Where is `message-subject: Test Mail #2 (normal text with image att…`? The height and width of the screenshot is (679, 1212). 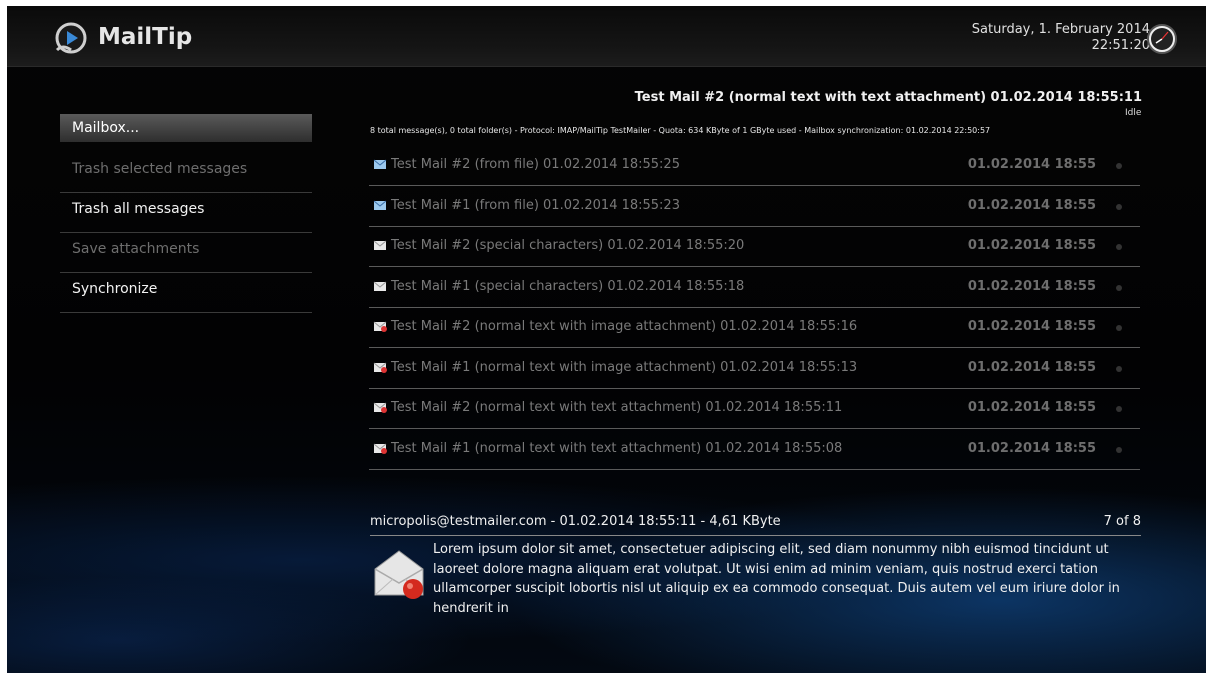
message-subject: Test Mail #2 (normal text with image att… is located at coordinates (624, 326).